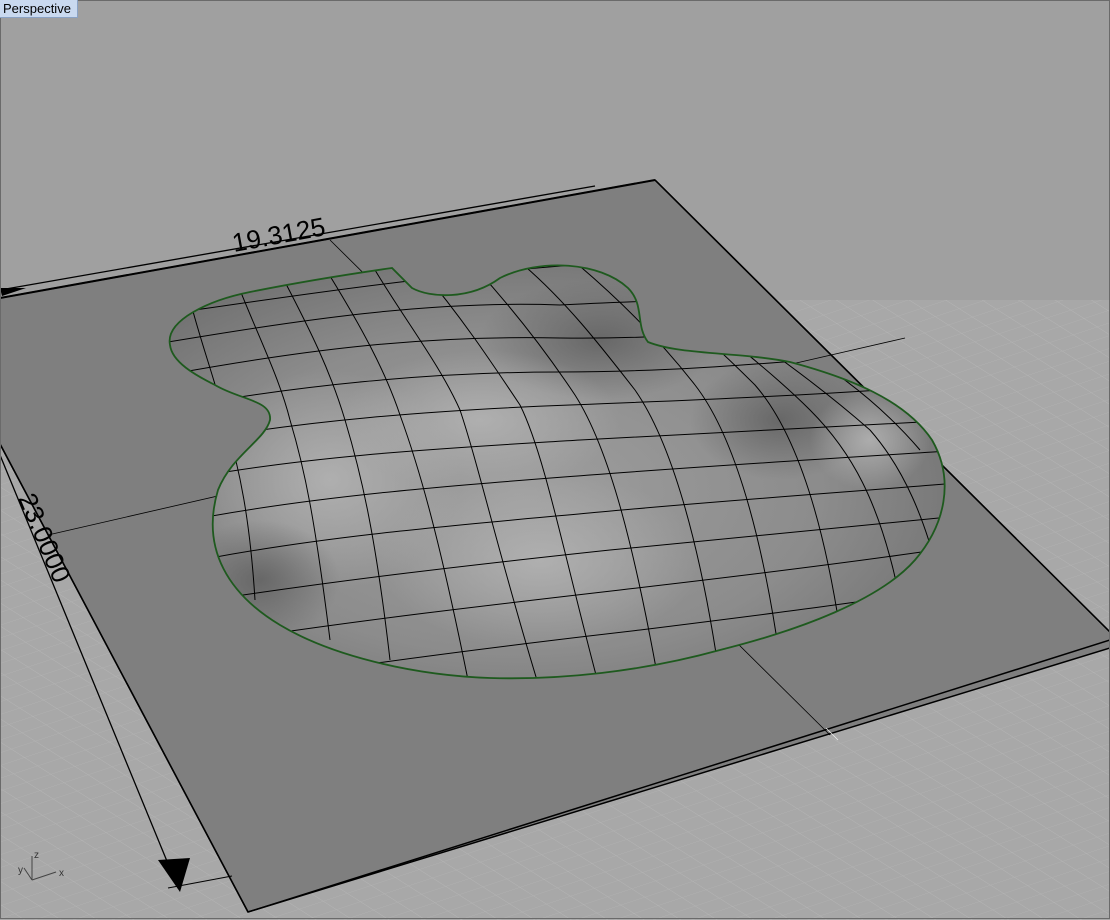 This screenshot has width=1110, height=920. I want to click on axis-y-label: y, so click(20, 870).